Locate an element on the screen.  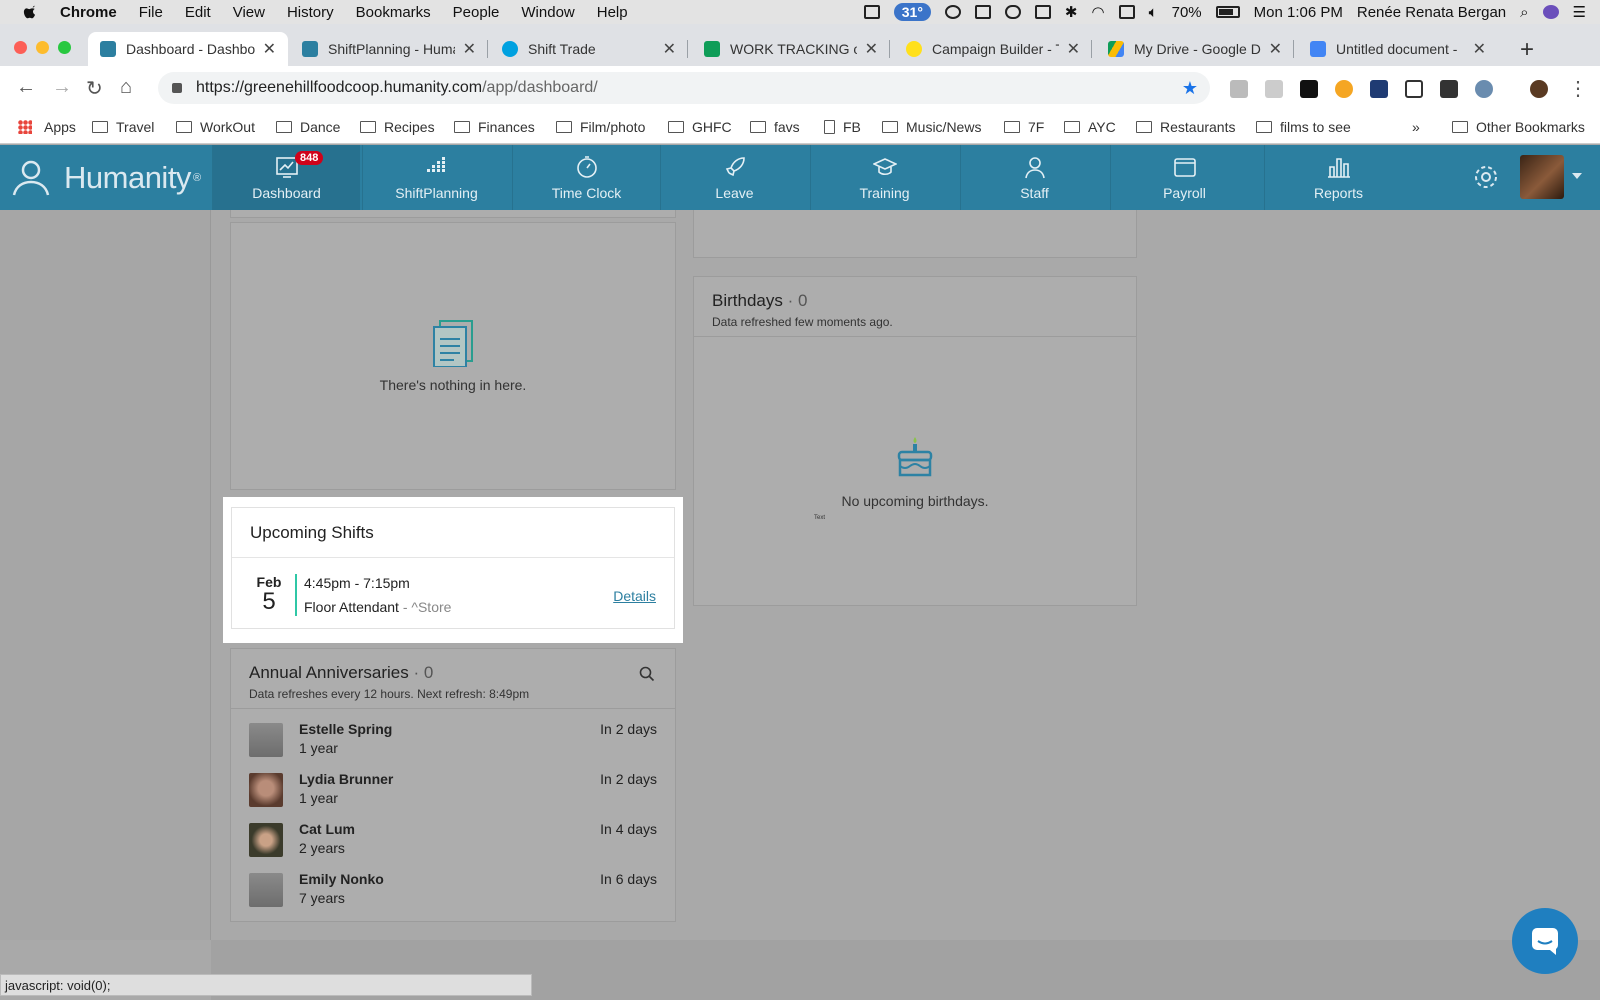
anniversary-row: Cat Lum 2 years In 4 days is located at coordinates (453, 838).